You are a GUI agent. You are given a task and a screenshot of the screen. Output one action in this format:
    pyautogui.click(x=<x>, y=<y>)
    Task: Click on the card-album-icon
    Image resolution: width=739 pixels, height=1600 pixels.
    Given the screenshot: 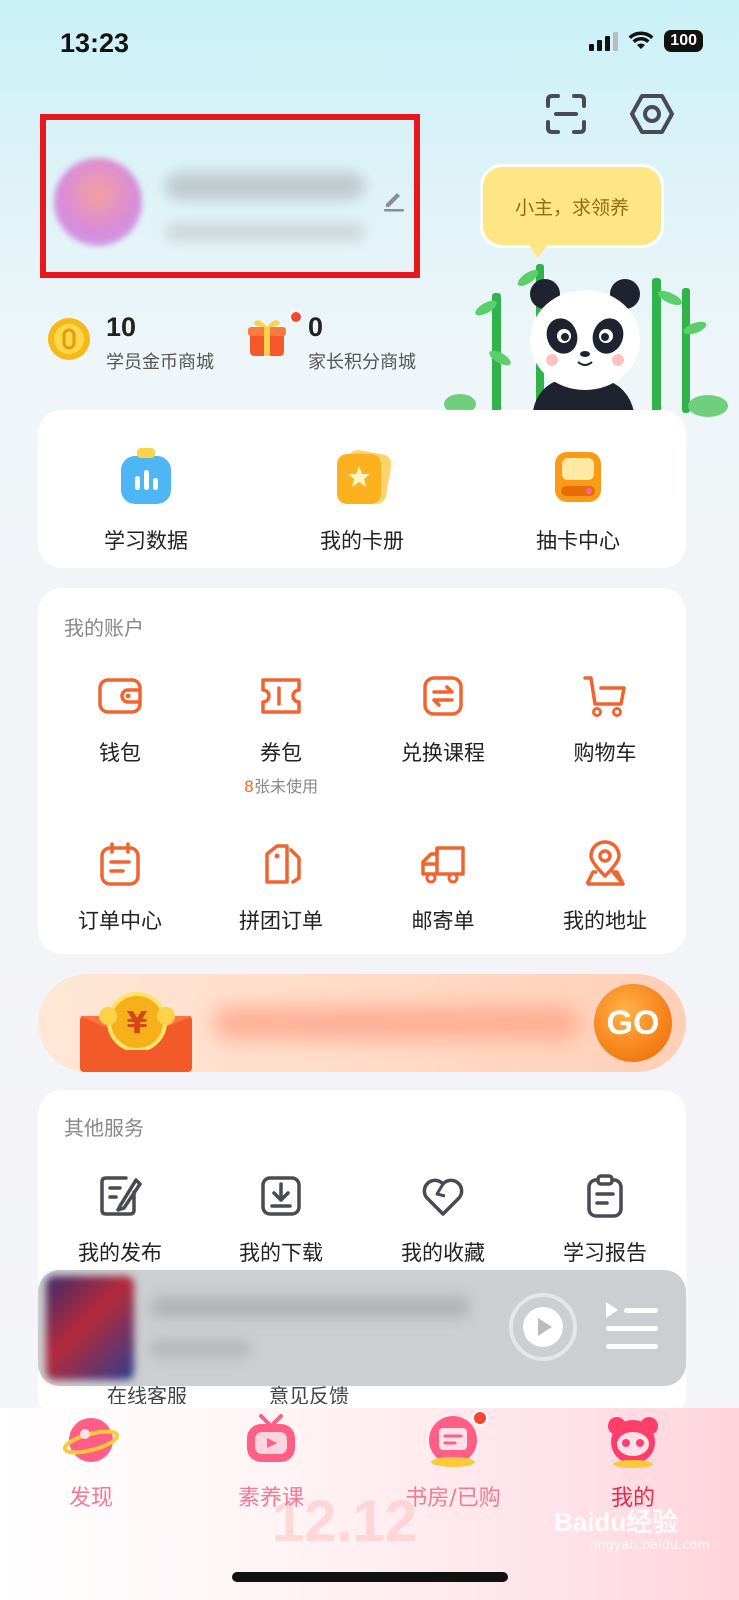 What is the action you would take?
    pyautogui.click(x=364, y=477)
    